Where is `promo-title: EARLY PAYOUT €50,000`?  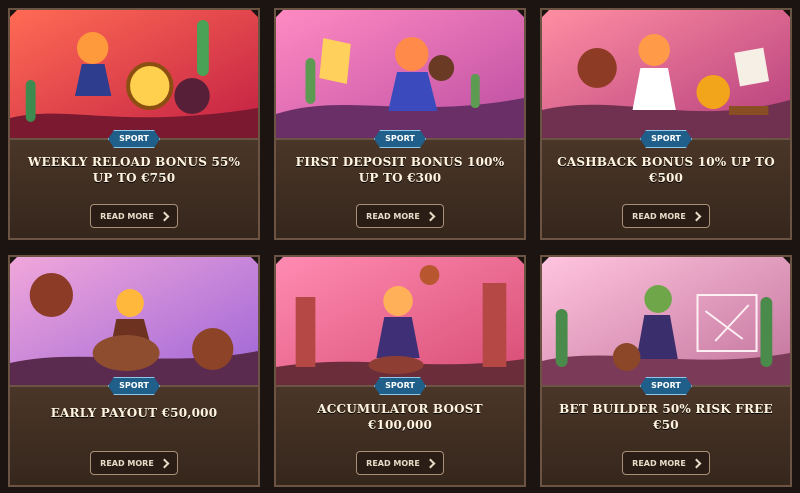
promo-title: EARLY PAYOUT €50,000 is located at coordinates (134, 413).